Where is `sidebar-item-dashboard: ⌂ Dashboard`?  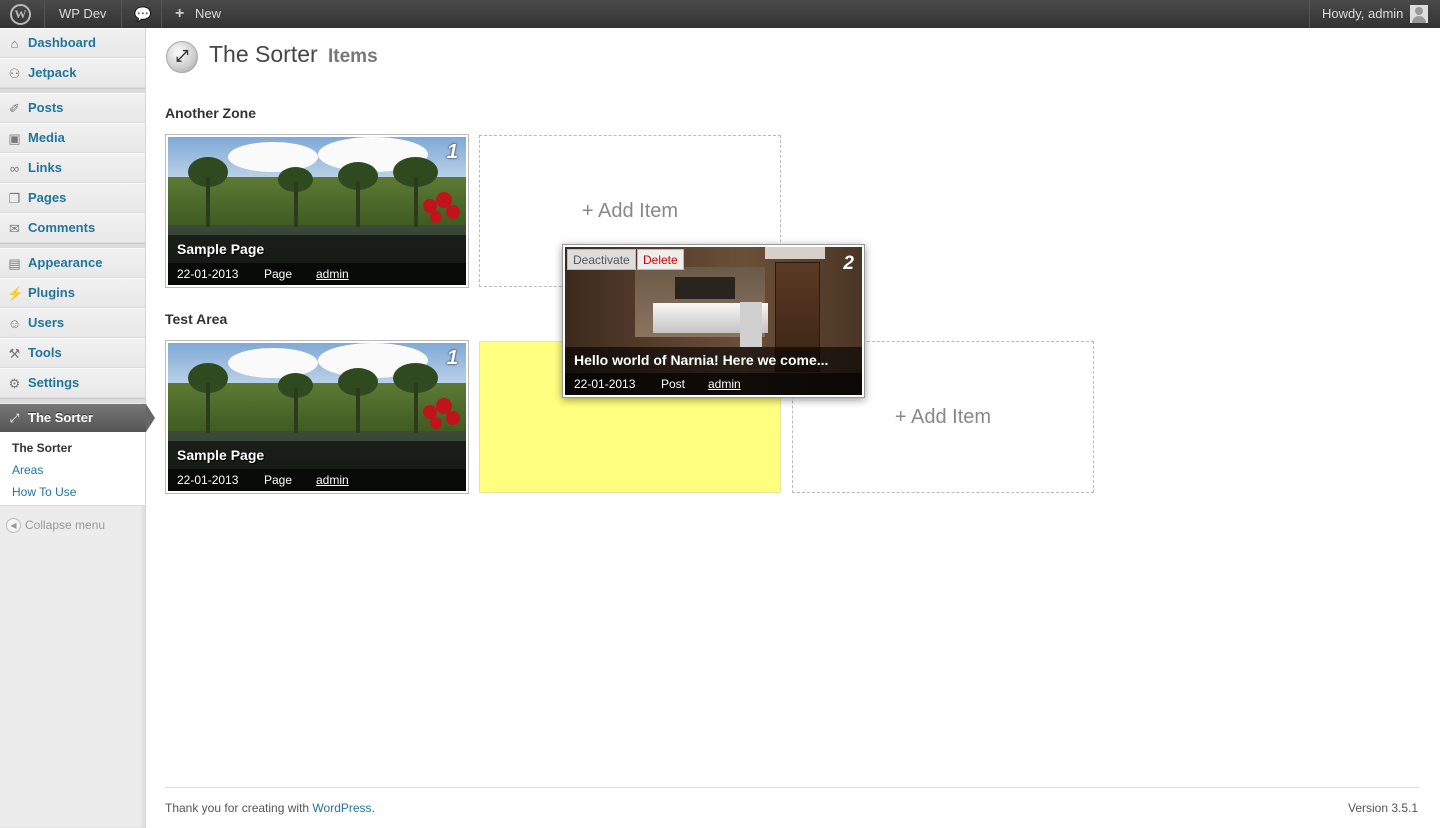 sidebar-item-dashboard: ⌂ Dashboard is located at coordinates (72, 43).